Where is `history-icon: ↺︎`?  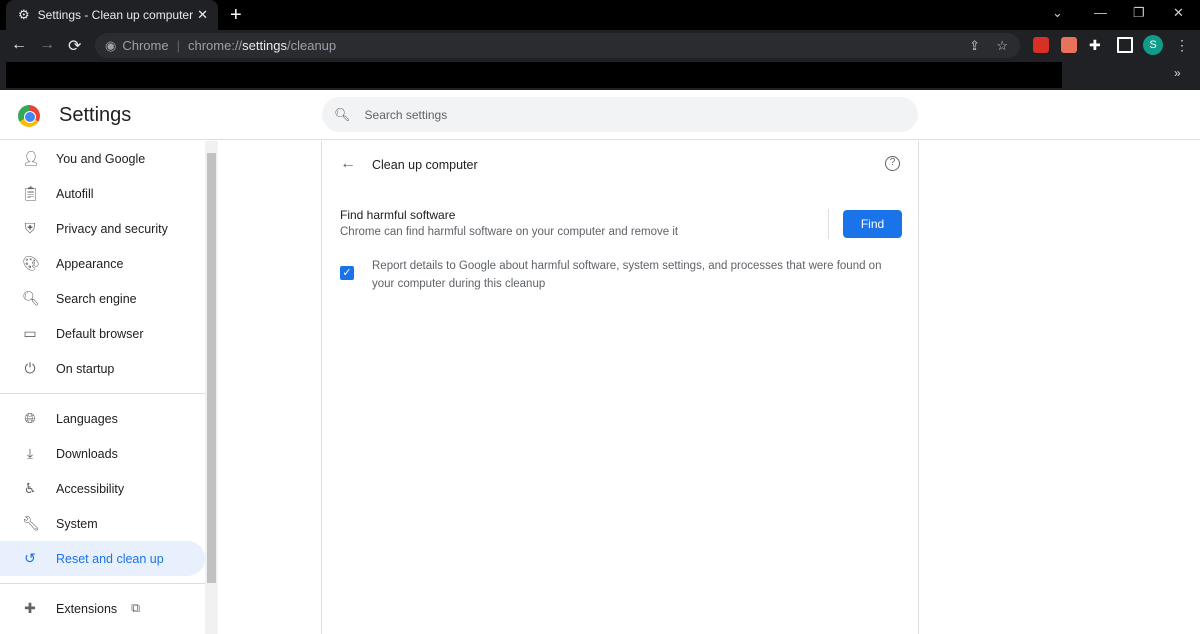
history-icon: ↺︎ is located at coordinates (30, 558).